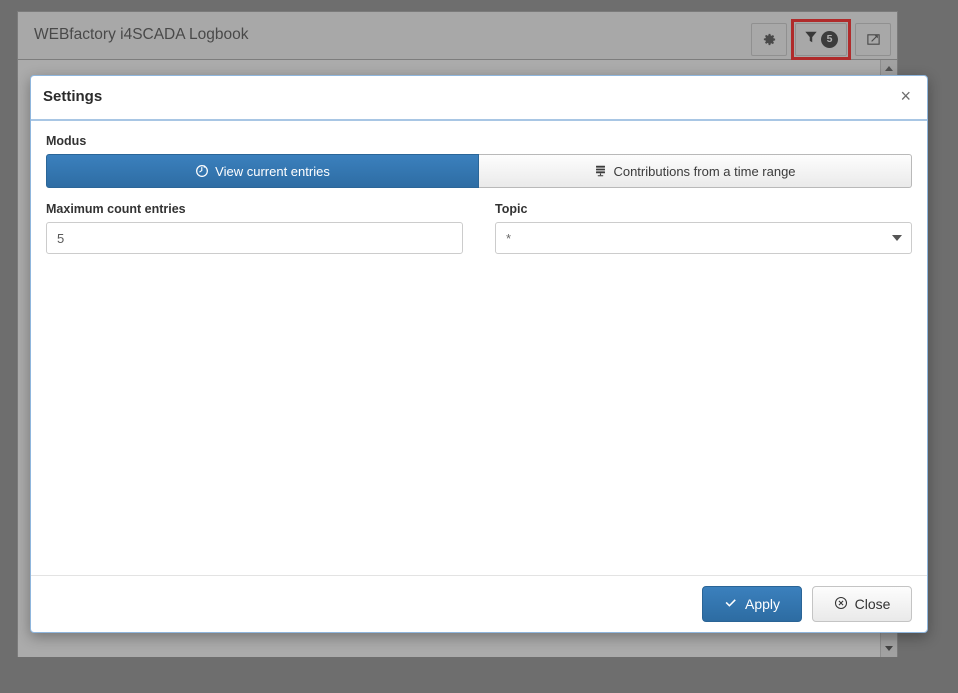 The image size is (958, 693). Describe the element at coordinates (704, 171) in the screenshot. I see `modus-option-label: Contributions from a time range` at that location.